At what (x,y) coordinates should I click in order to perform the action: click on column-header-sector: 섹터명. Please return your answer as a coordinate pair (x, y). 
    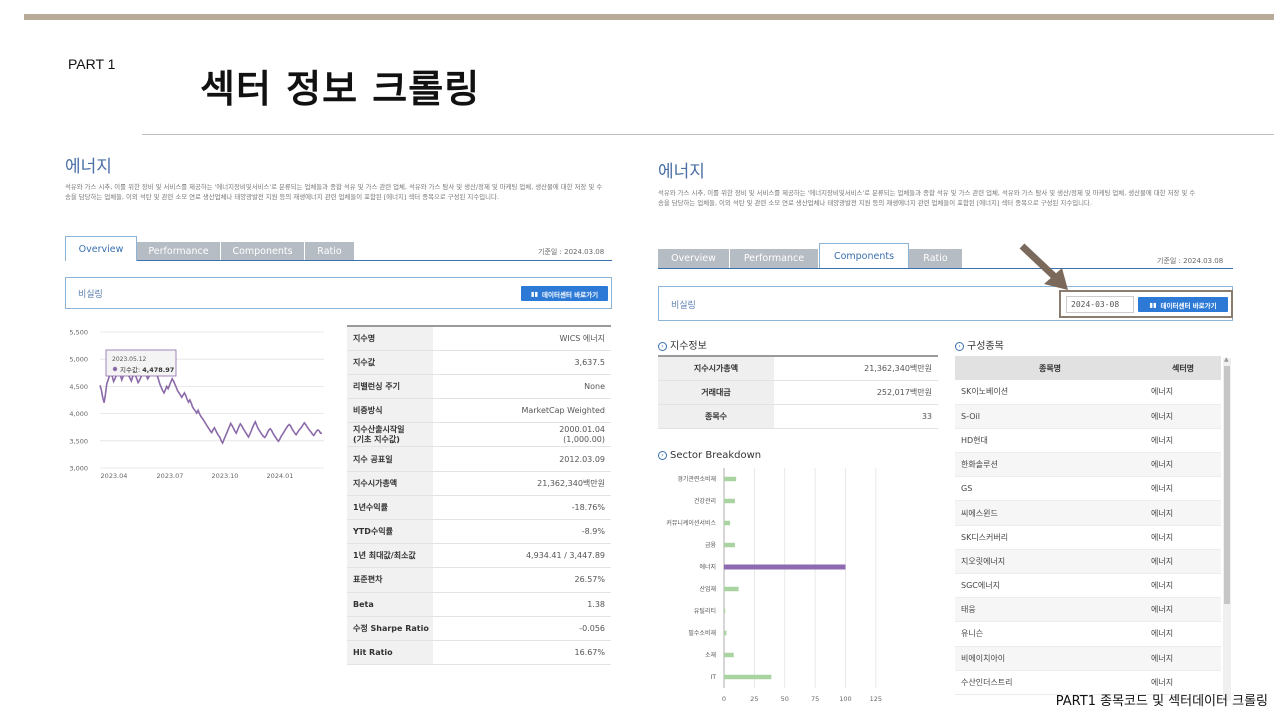
    Looking at the image, I should click on (1183, 368).